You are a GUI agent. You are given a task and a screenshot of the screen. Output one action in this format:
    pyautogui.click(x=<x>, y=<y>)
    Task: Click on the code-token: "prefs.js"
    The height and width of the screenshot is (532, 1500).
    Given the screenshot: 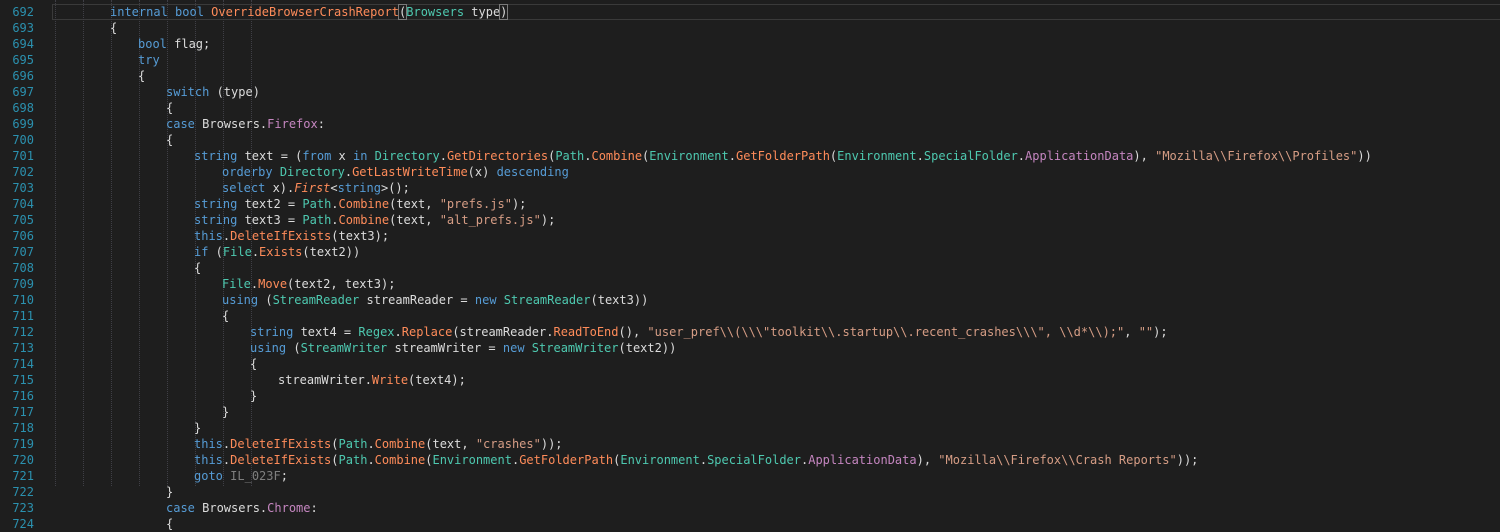 What is the action you would take?
    pyautogui.click(x=475, y=204)
    